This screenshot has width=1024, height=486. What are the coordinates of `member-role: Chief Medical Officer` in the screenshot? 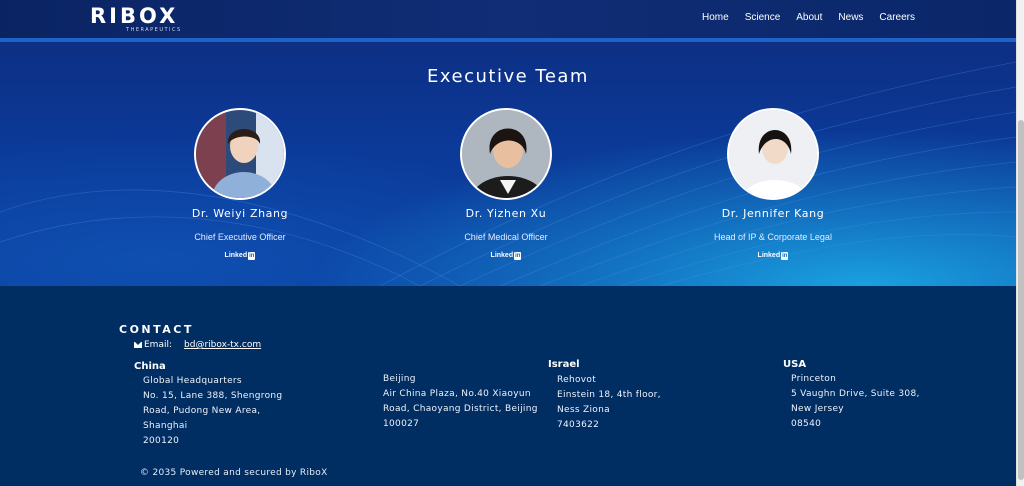 It's located at (506, 237).